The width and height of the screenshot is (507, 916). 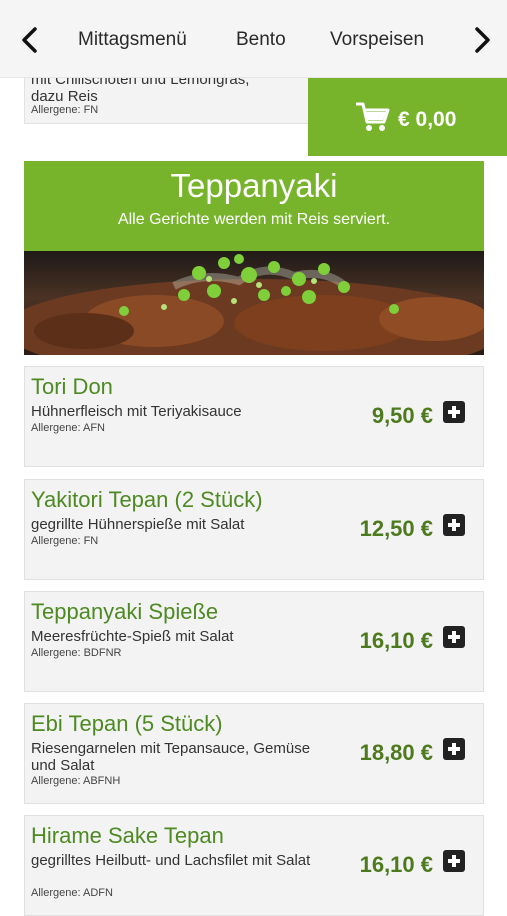 I want to click on item-price: 12,50 €, so click(x=396, y=528).